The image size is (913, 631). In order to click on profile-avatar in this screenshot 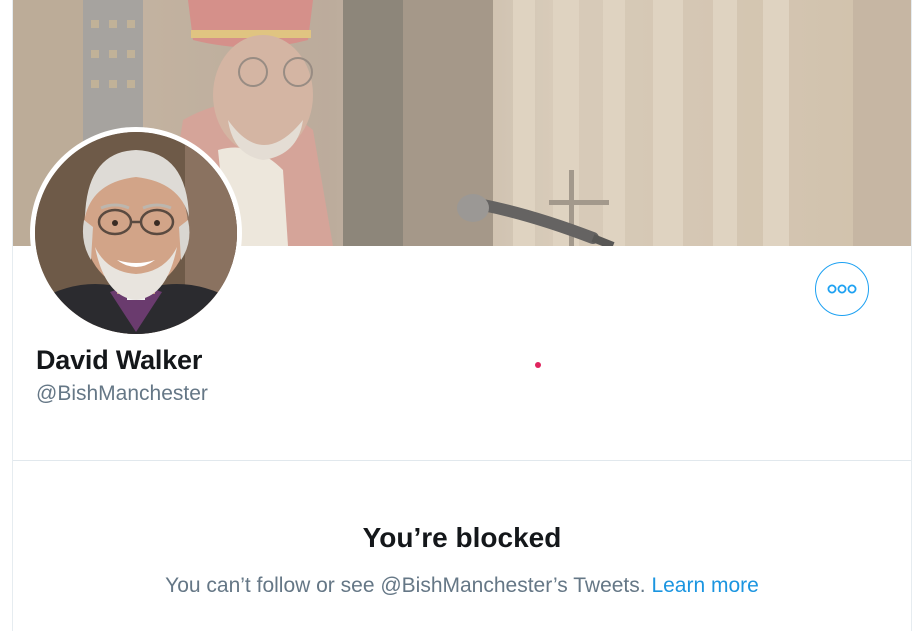, I will do `click(136, 233)`.